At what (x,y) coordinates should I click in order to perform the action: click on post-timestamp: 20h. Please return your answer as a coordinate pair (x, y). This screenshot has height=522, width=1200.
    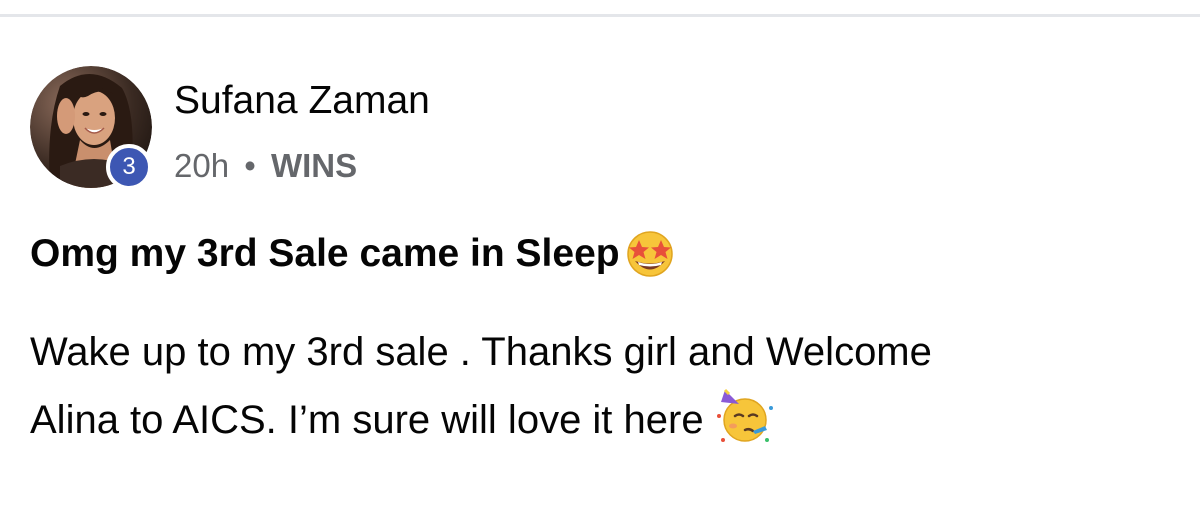
    Looking at the image, I should click on (201, 165).